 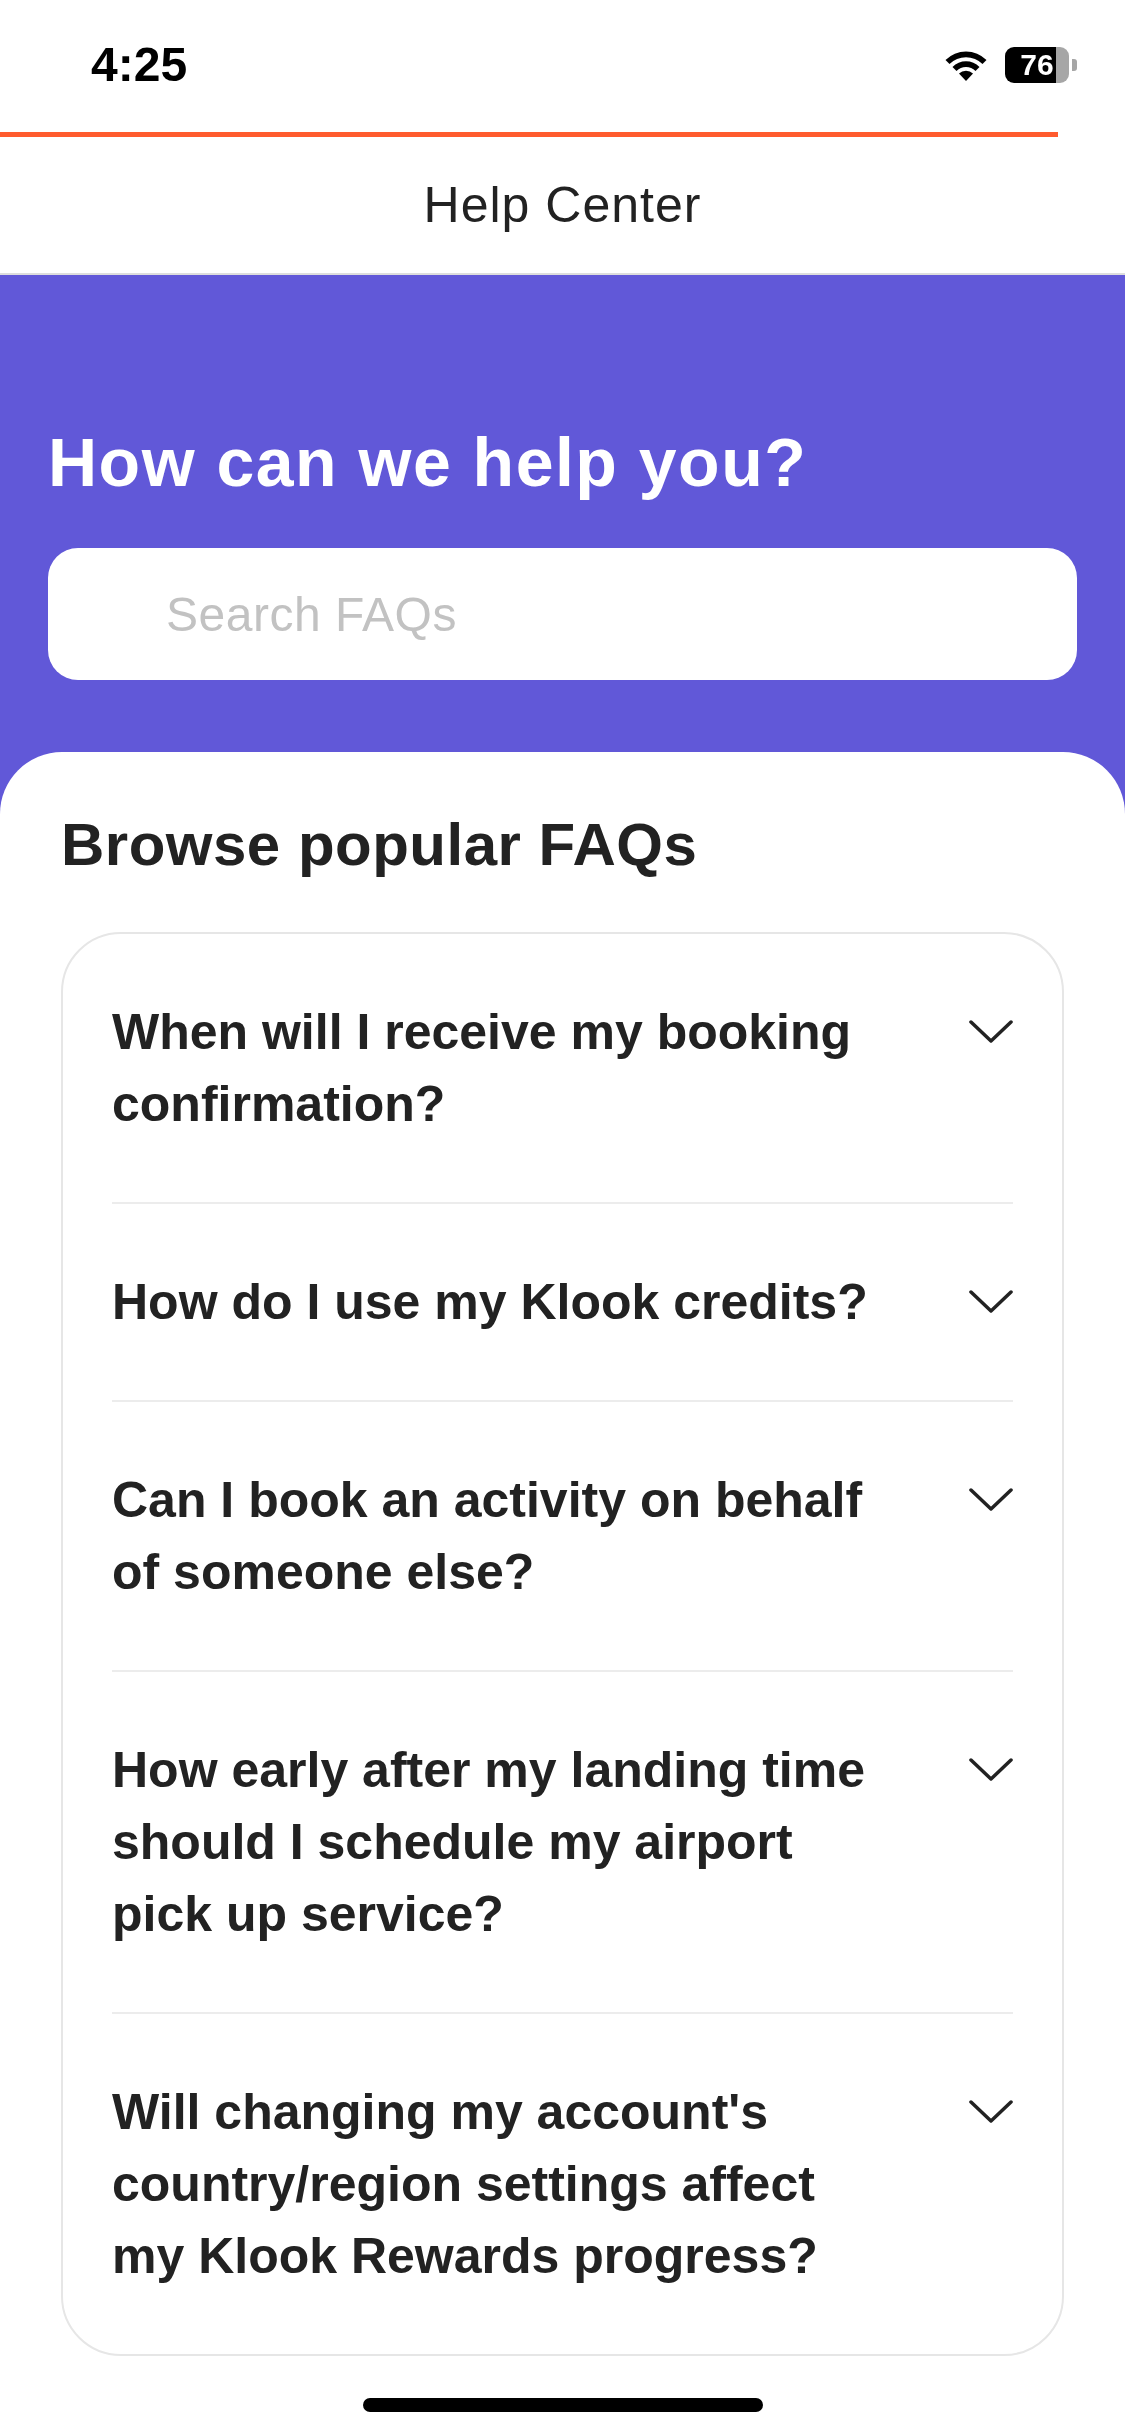 What do you see at coordinates (1037, 65) in the screenshot?
I see `battery-level: 76` at bounding box center [1037, 65].